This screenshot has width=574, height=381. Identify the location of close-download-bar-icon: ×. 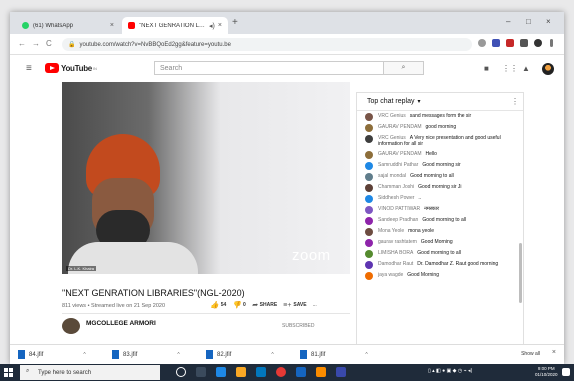
(554, 352).